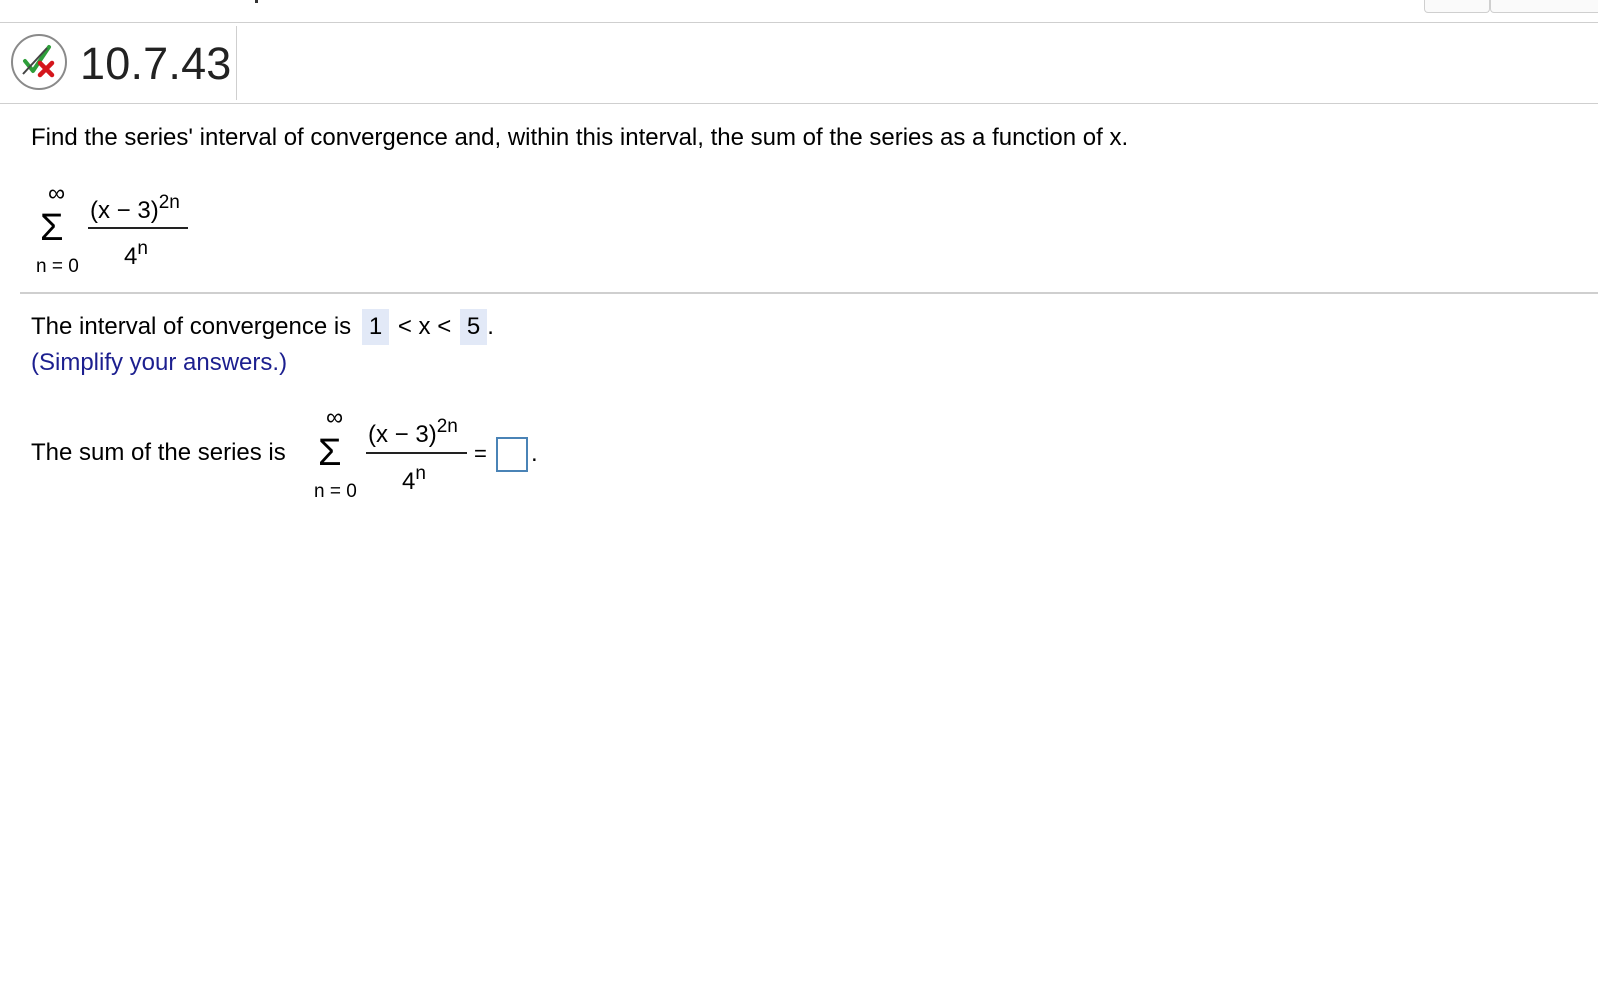  Describe the element at coordinates (131, 256) in the screenshot. I see `denominator-base: 4` at that location.